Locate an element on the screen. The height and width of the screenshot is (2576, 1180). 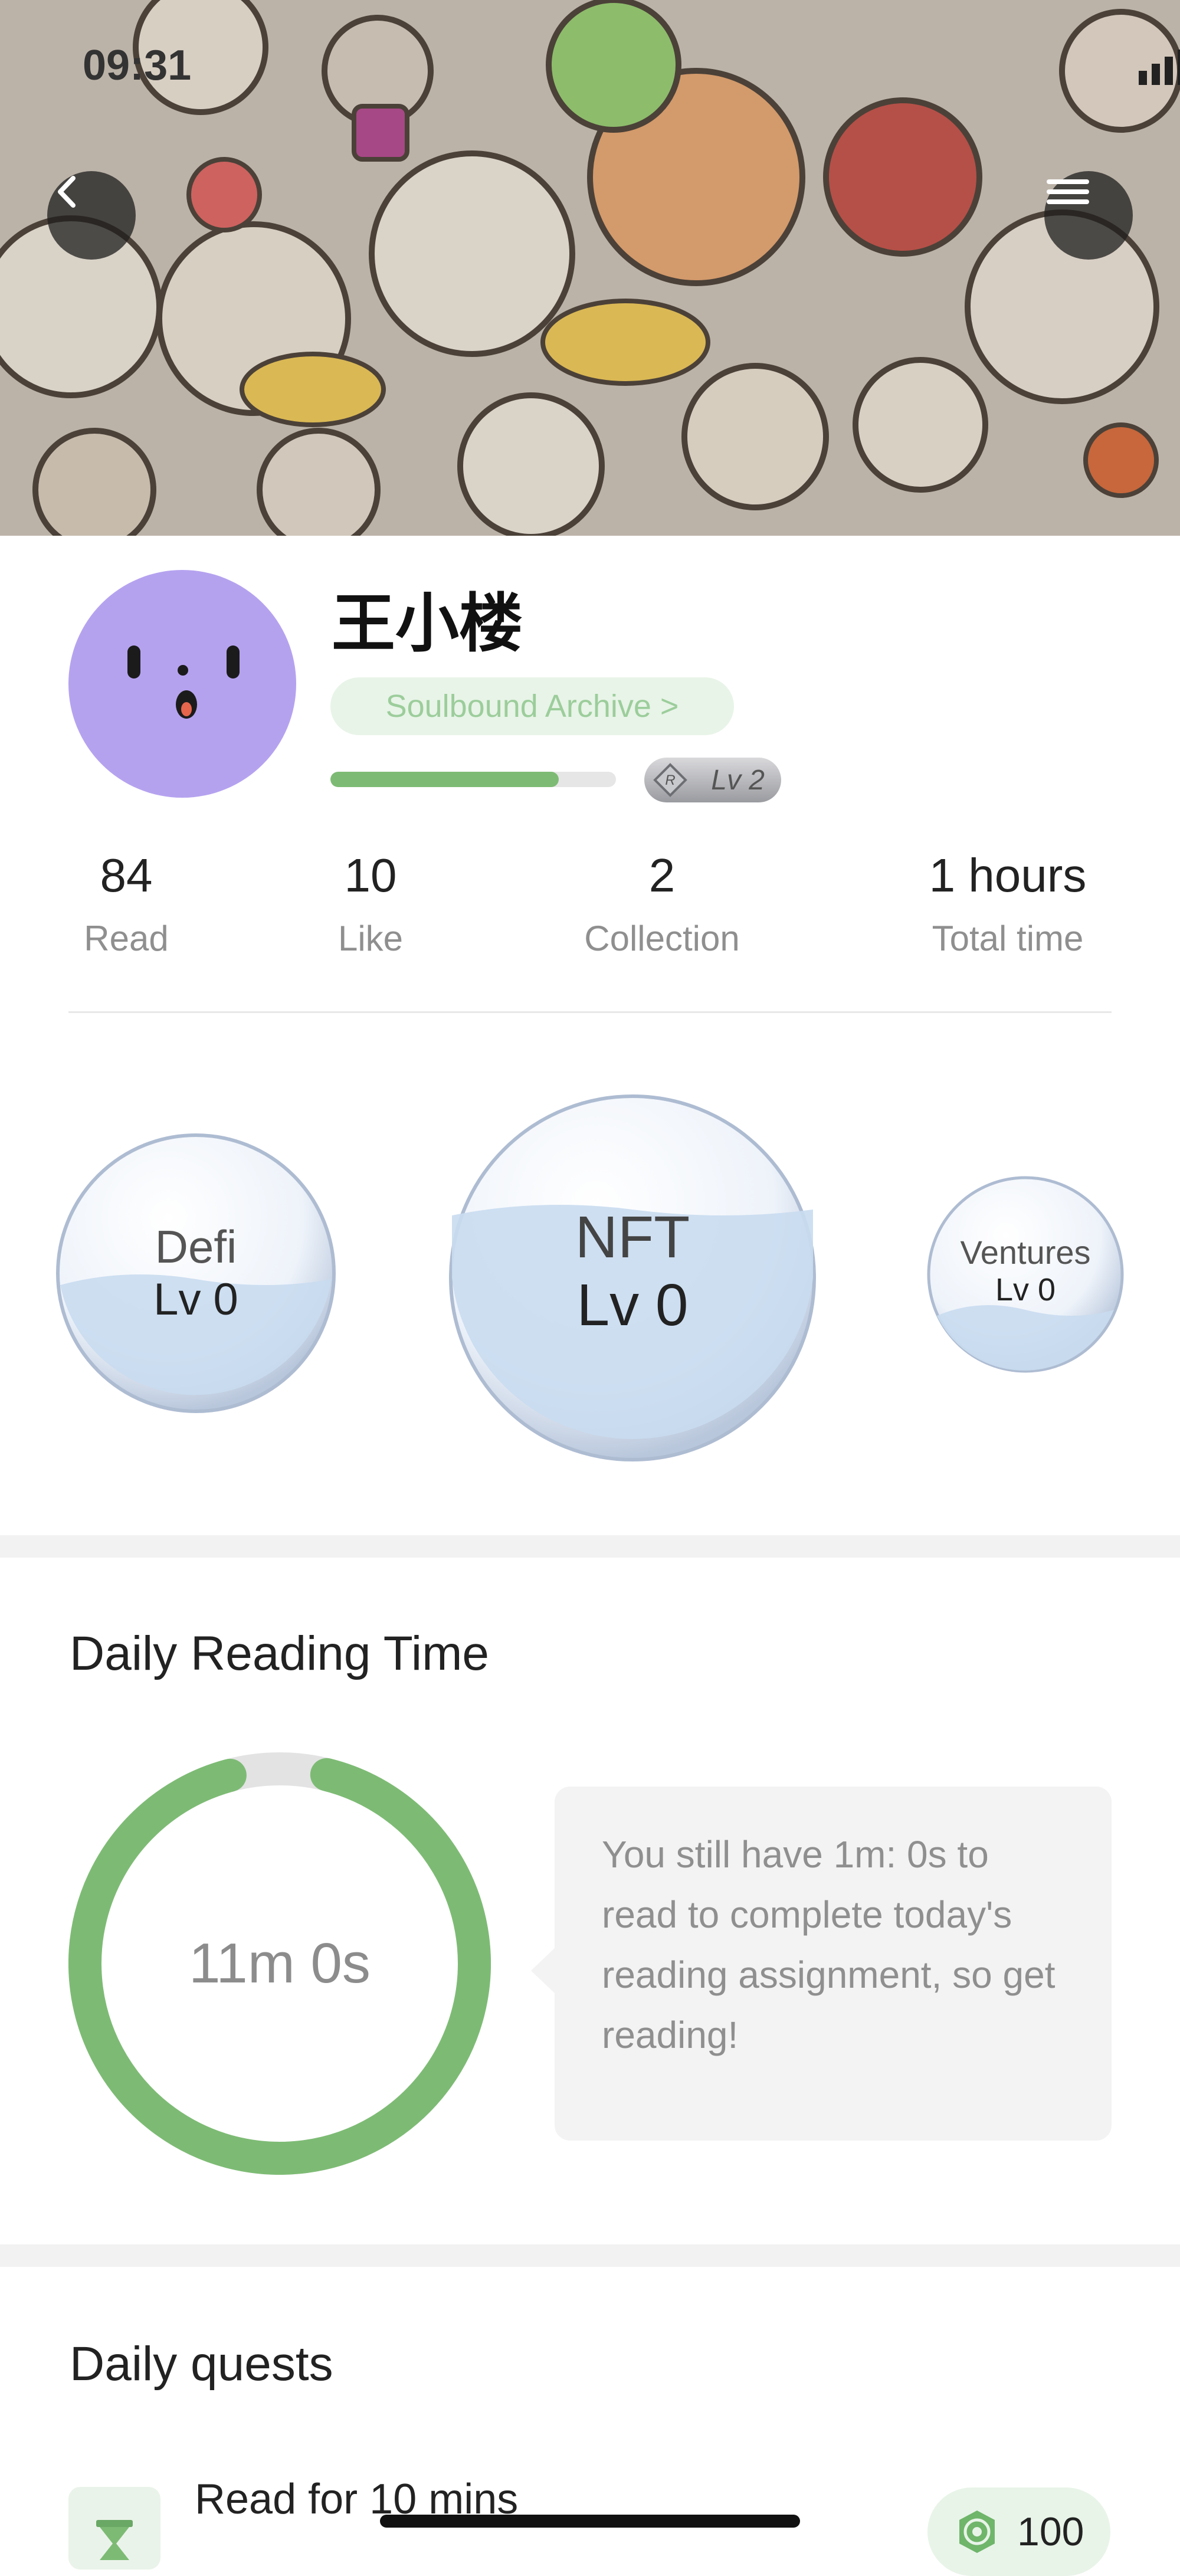
stat-value: 84 is located at coordinates (126, 875).